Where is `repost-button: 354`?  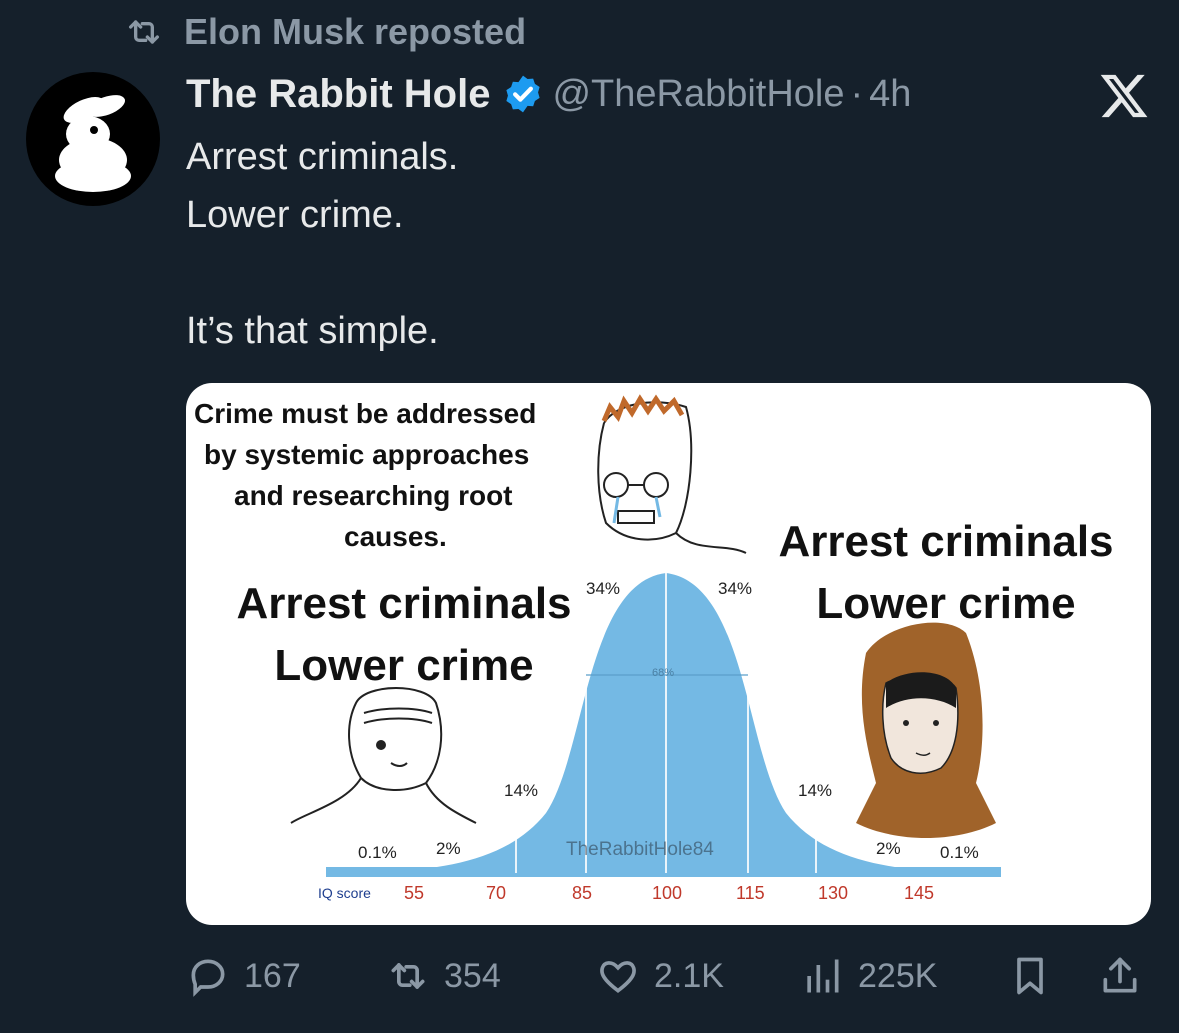 repost-button: 354 is located at coordinates (443, 976).